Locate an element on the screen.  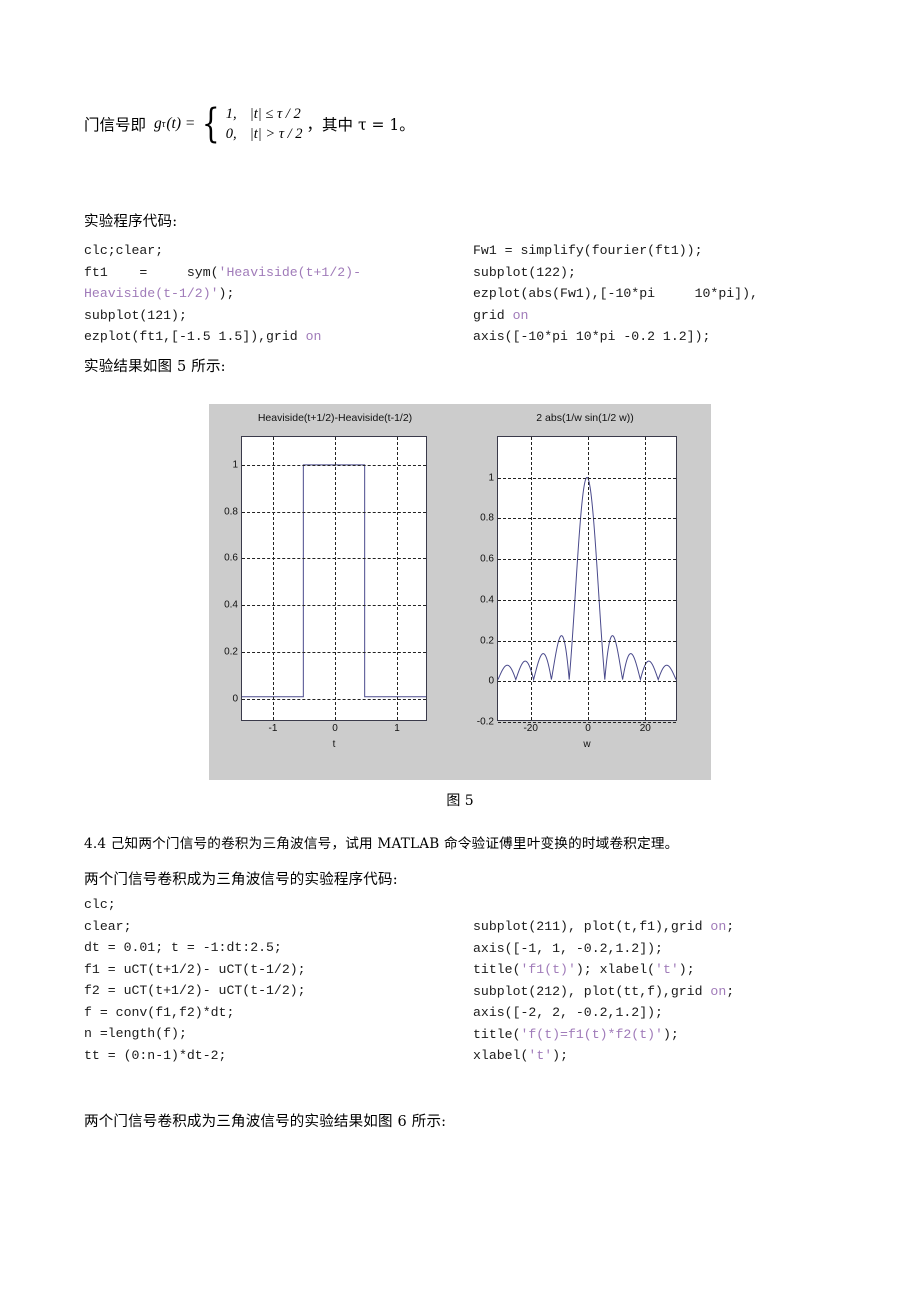
code-line: tt = (0:n-1)*dt-2; is located at coordinates (269, 1056).